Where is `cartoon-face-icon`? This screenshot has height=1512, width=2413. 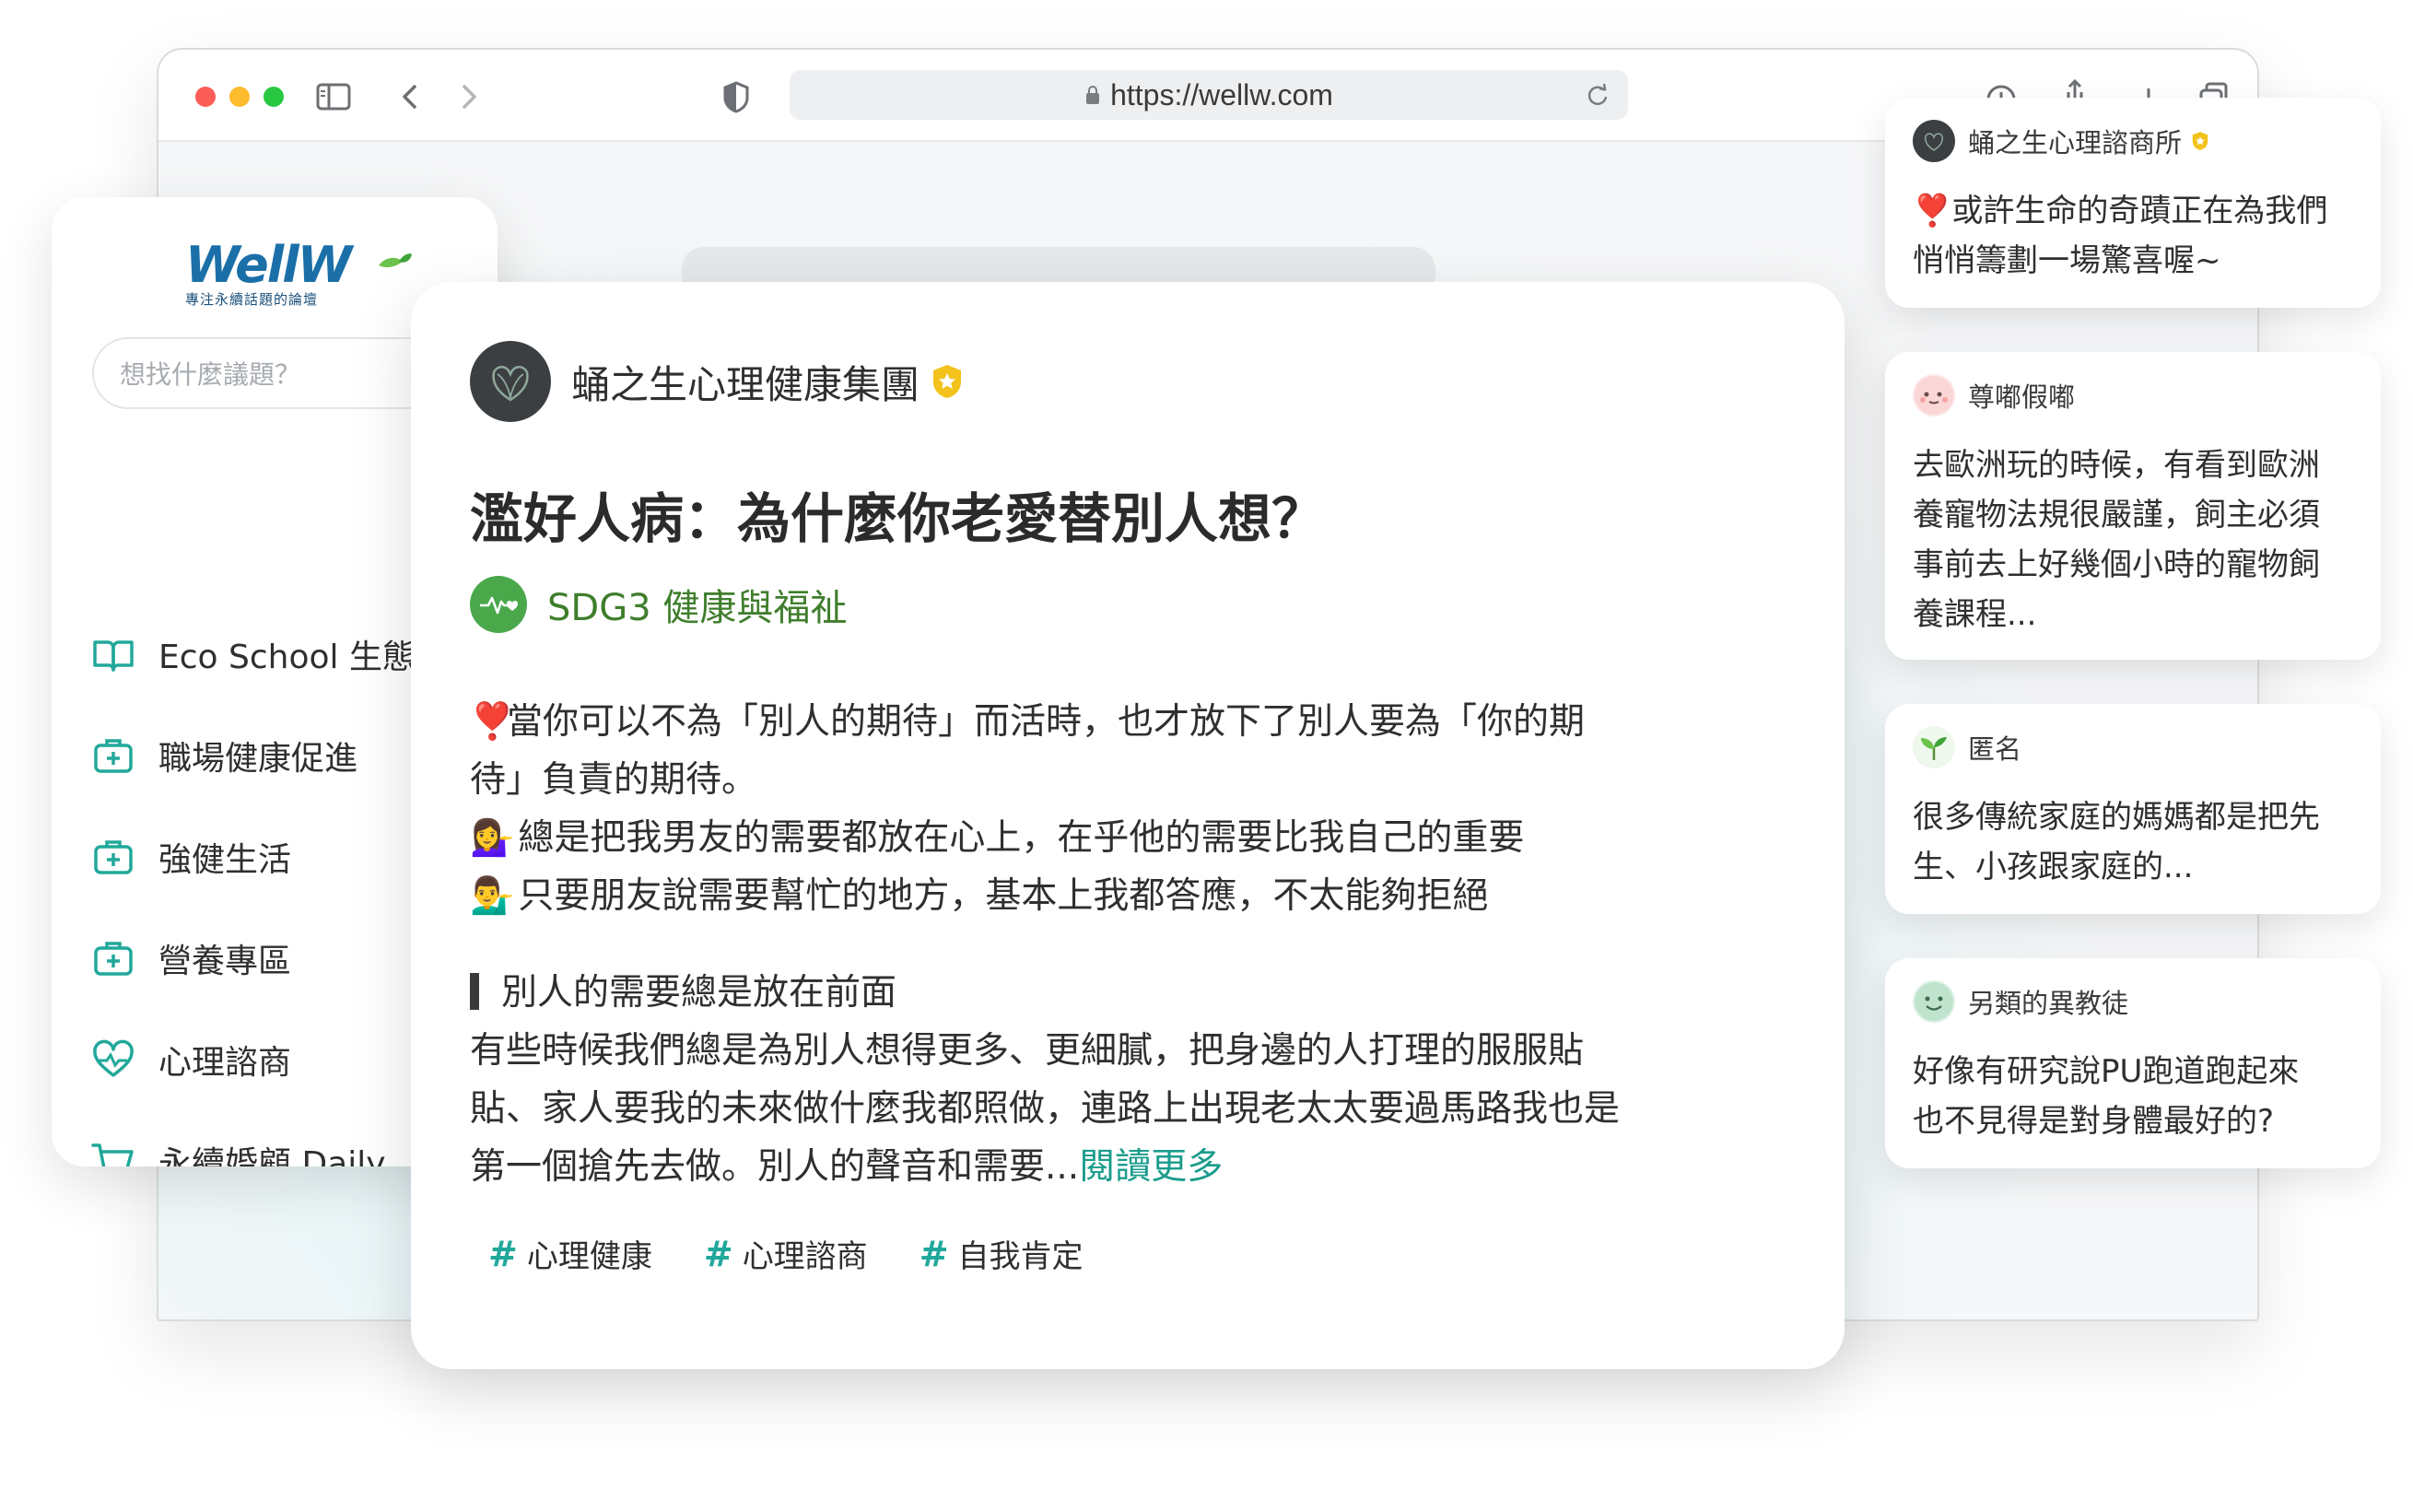
cartoon-face-icon is located at coordinates (1934, 395).